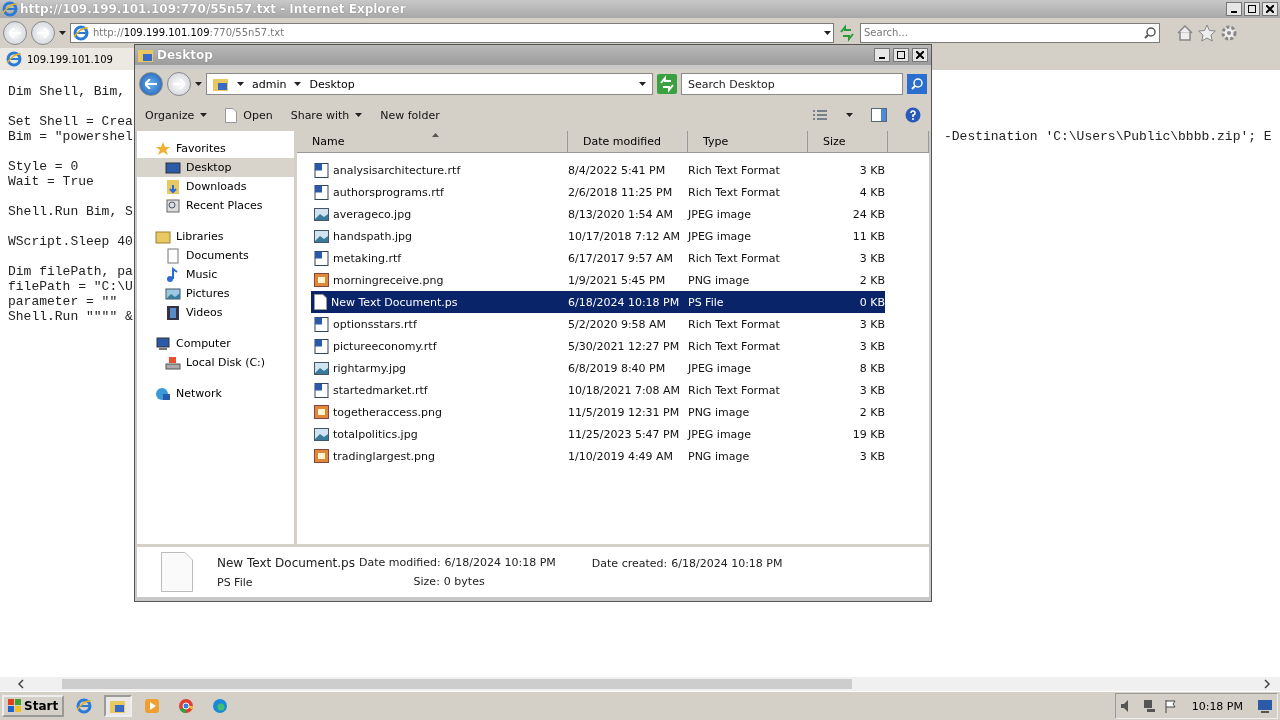  I want to click on forward-arrow-icon, so click(43, 32).